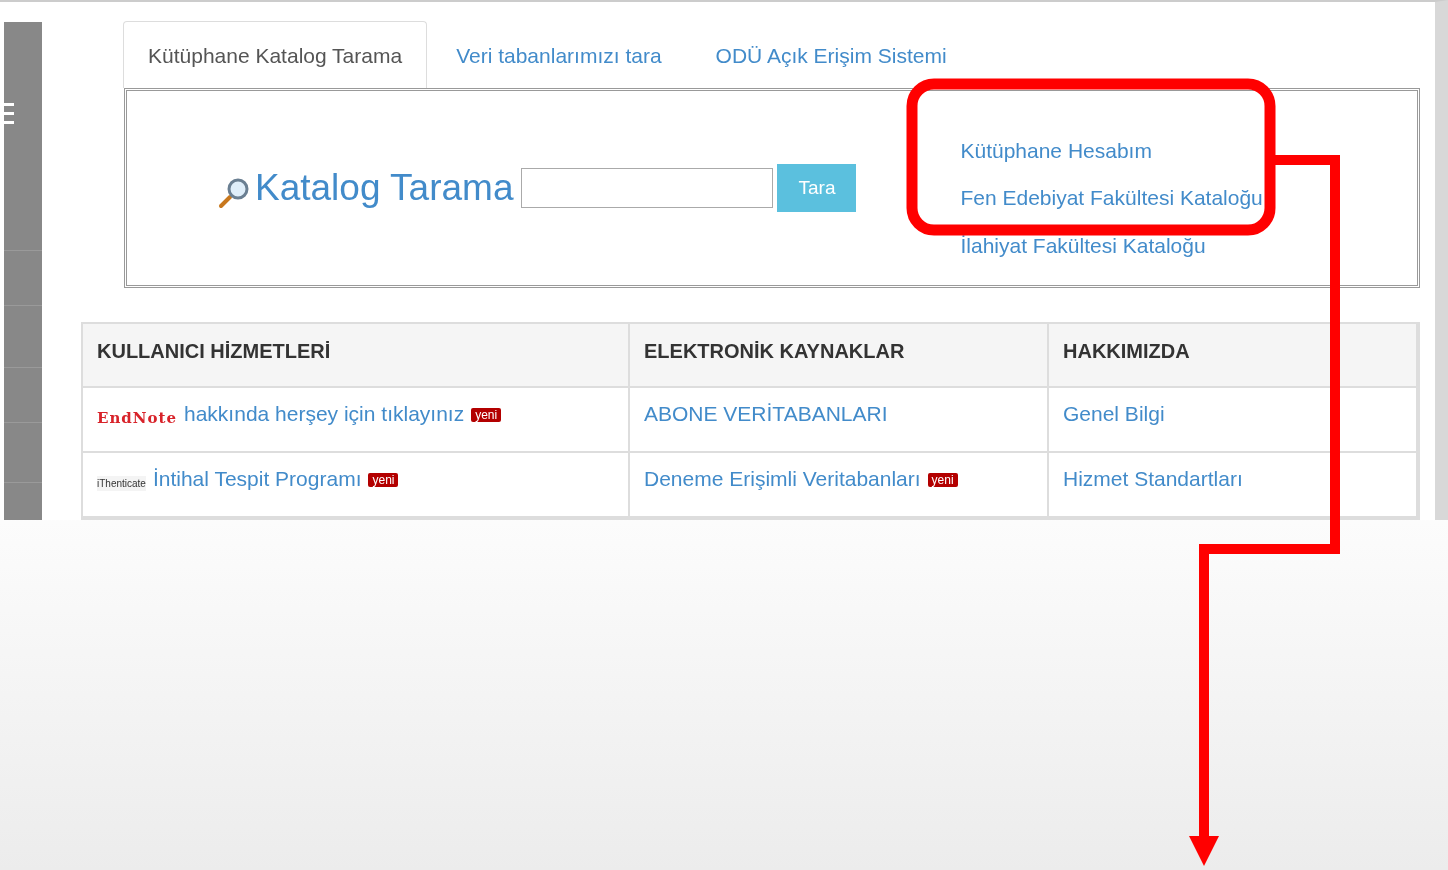  What do you see at coordinates (559, 54) in the screenshot?
I see `tab: Veri tabanlarımızı tara` at bounding box center [559, 54].